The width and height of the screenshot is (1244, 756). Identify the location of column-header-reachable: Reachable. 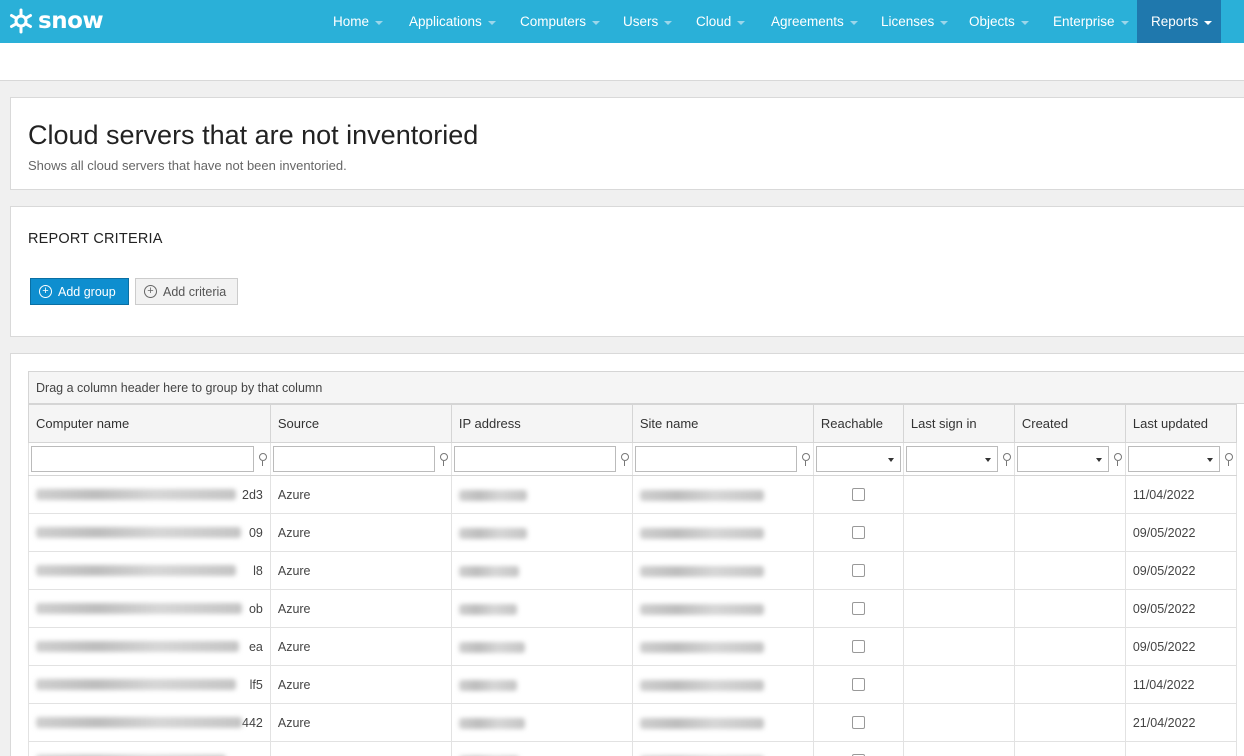
(858, 423).